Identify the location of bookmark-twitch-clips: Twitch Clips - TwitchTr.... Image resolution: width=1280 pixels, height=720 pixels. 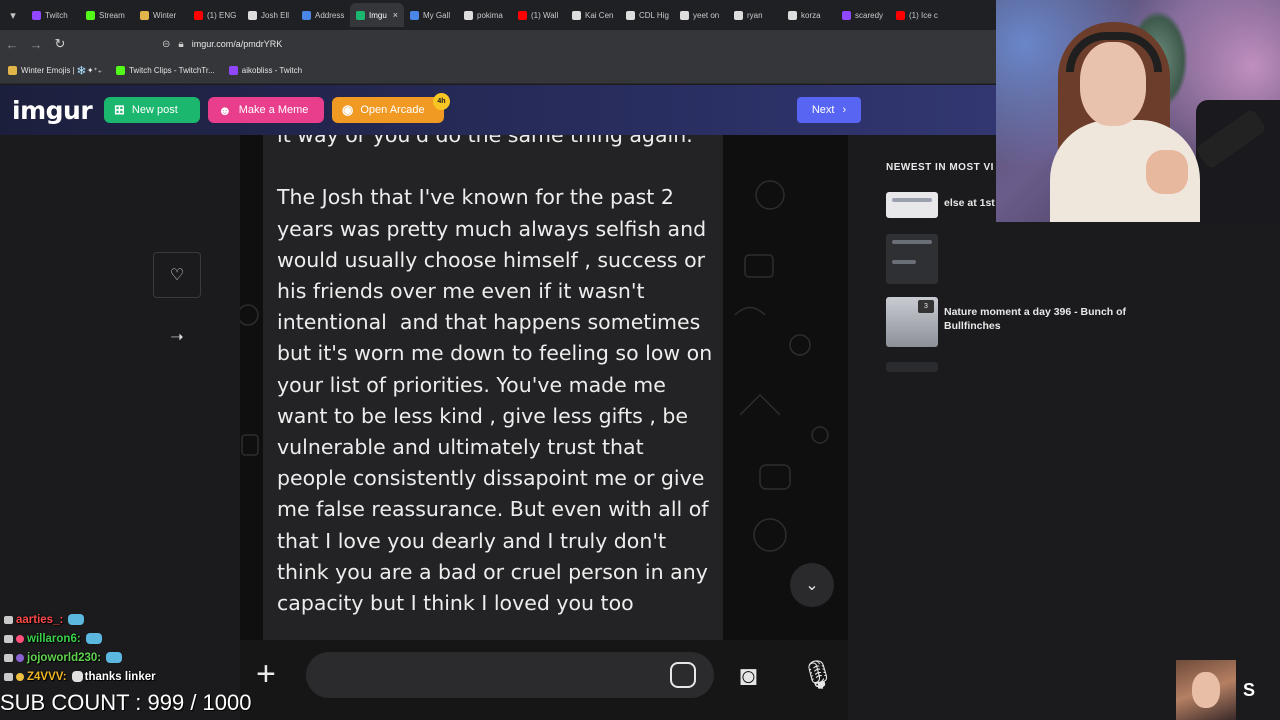
(165, 70).